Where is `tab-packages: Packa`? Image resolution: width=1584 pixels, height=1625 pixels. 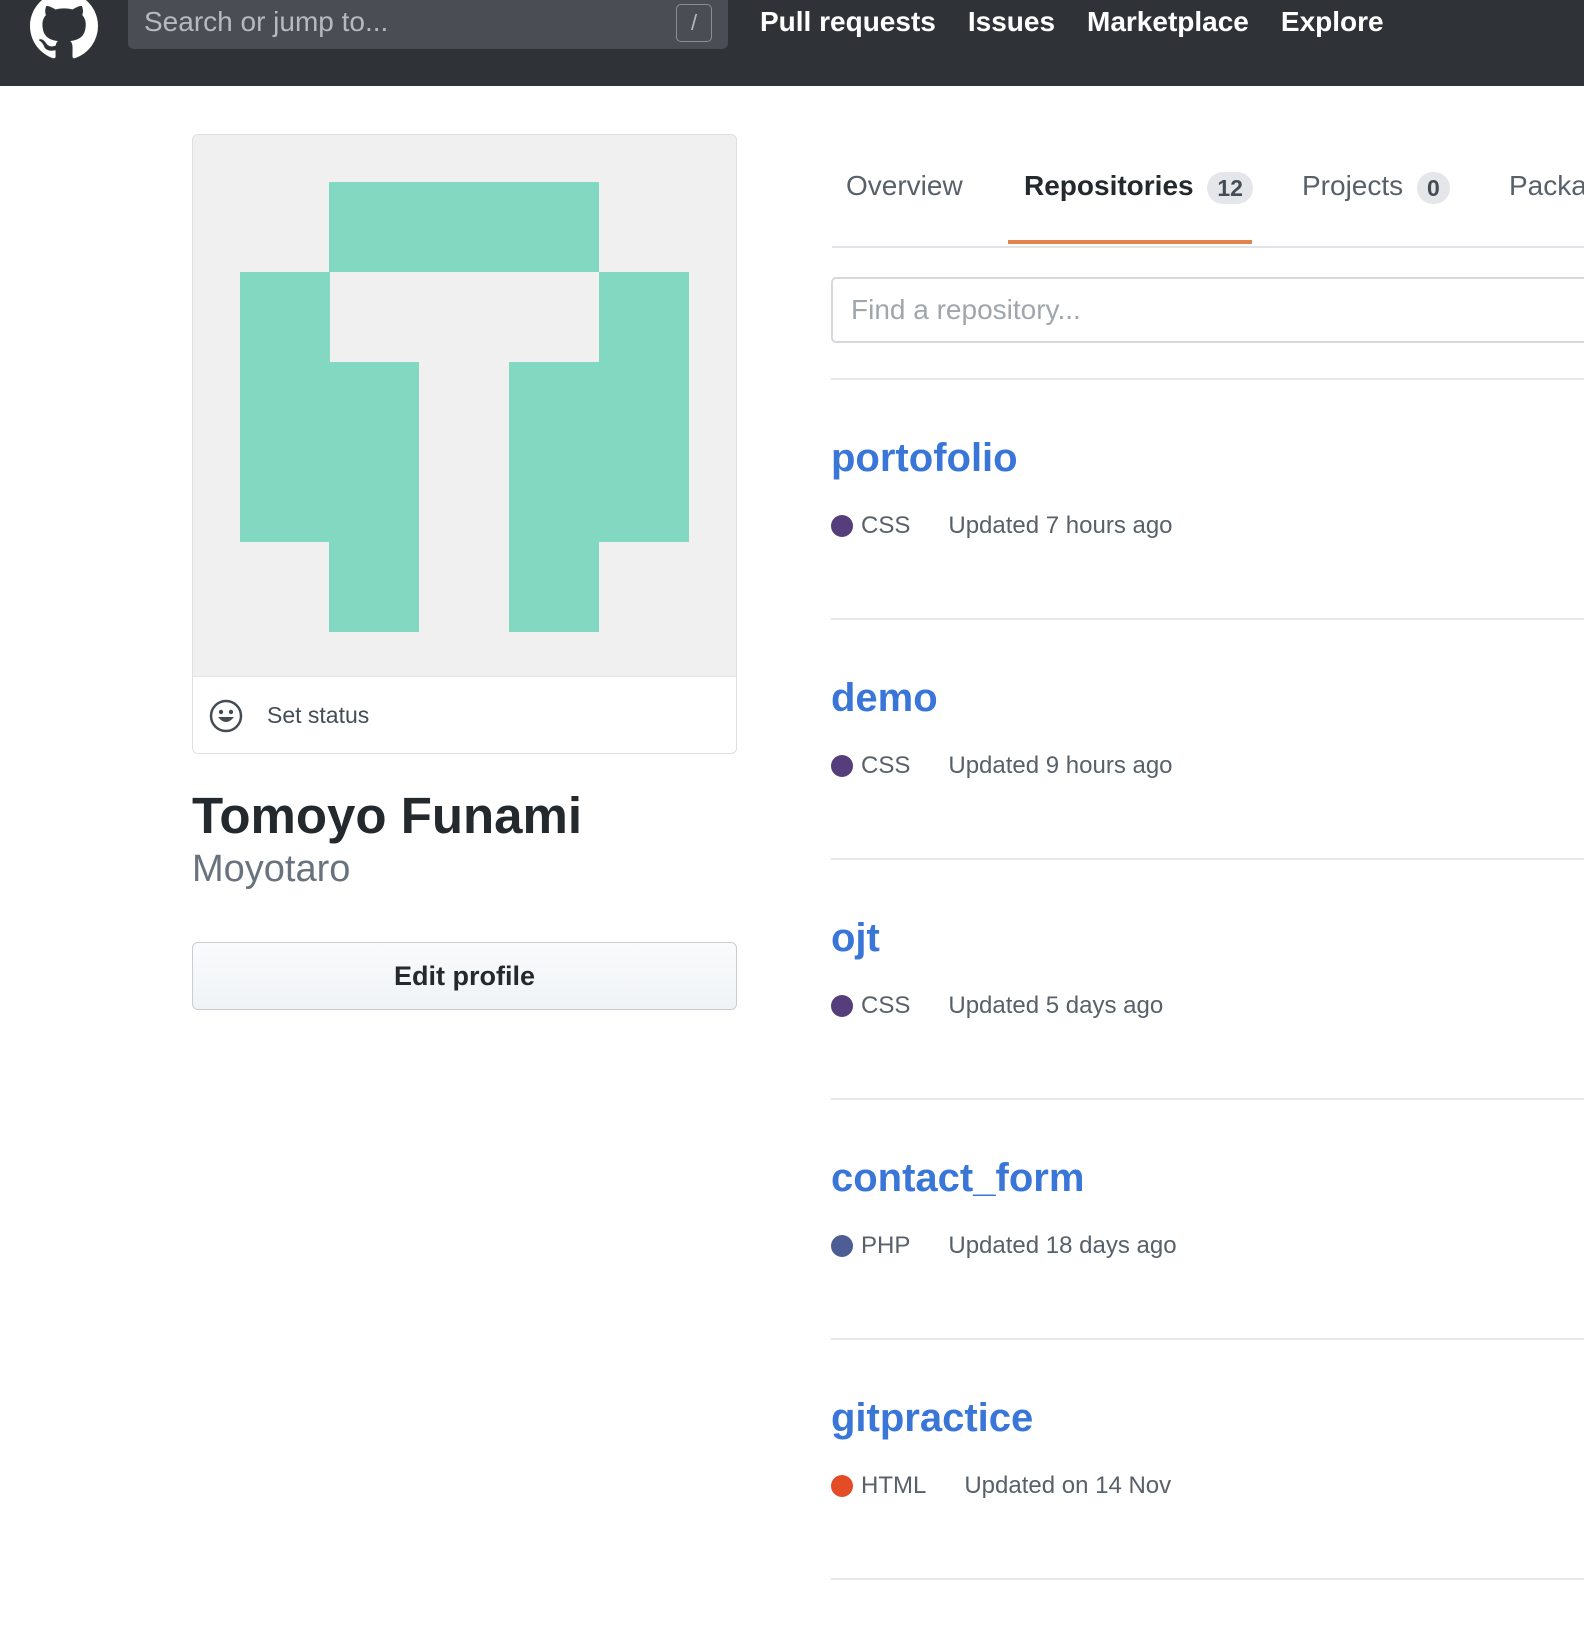 tab-packages: Packa is located at coordinates (1546, 186).